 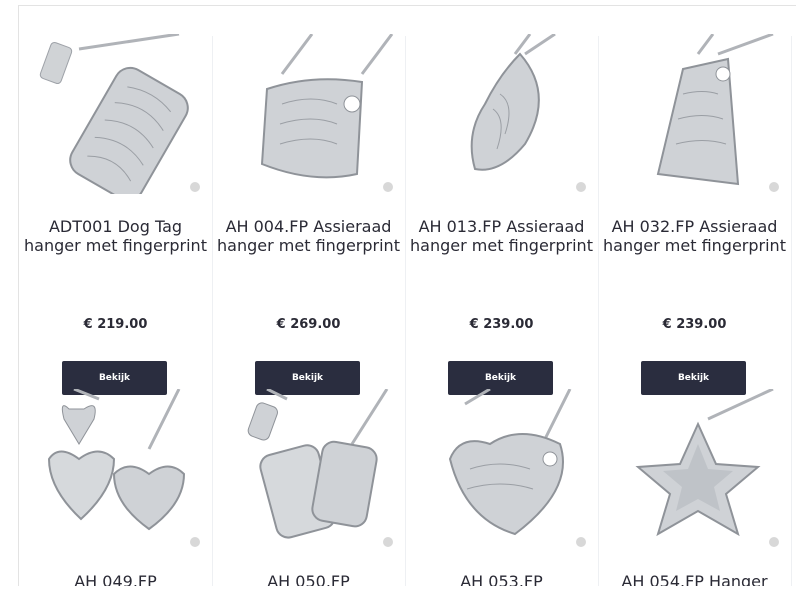 I want to click on product-title: AH 049.FP, so click(x=115, y=579).